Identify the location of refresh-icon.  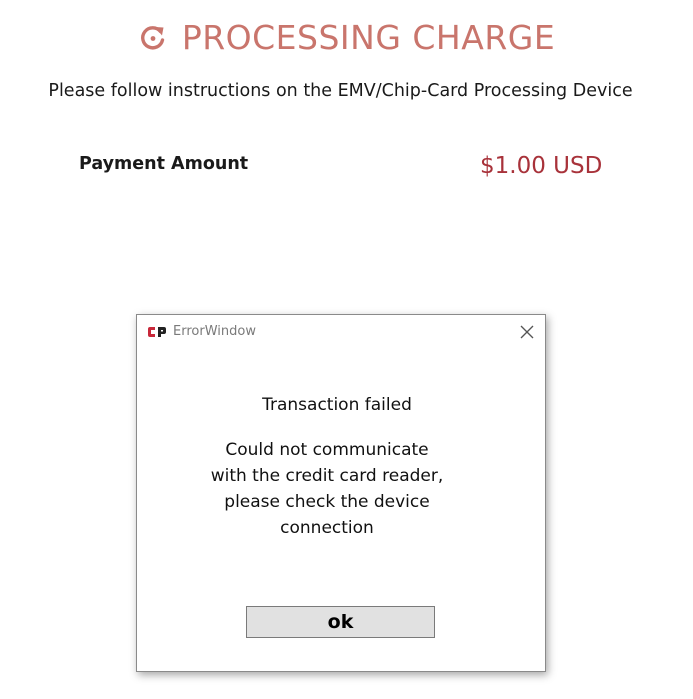
(152, 38).